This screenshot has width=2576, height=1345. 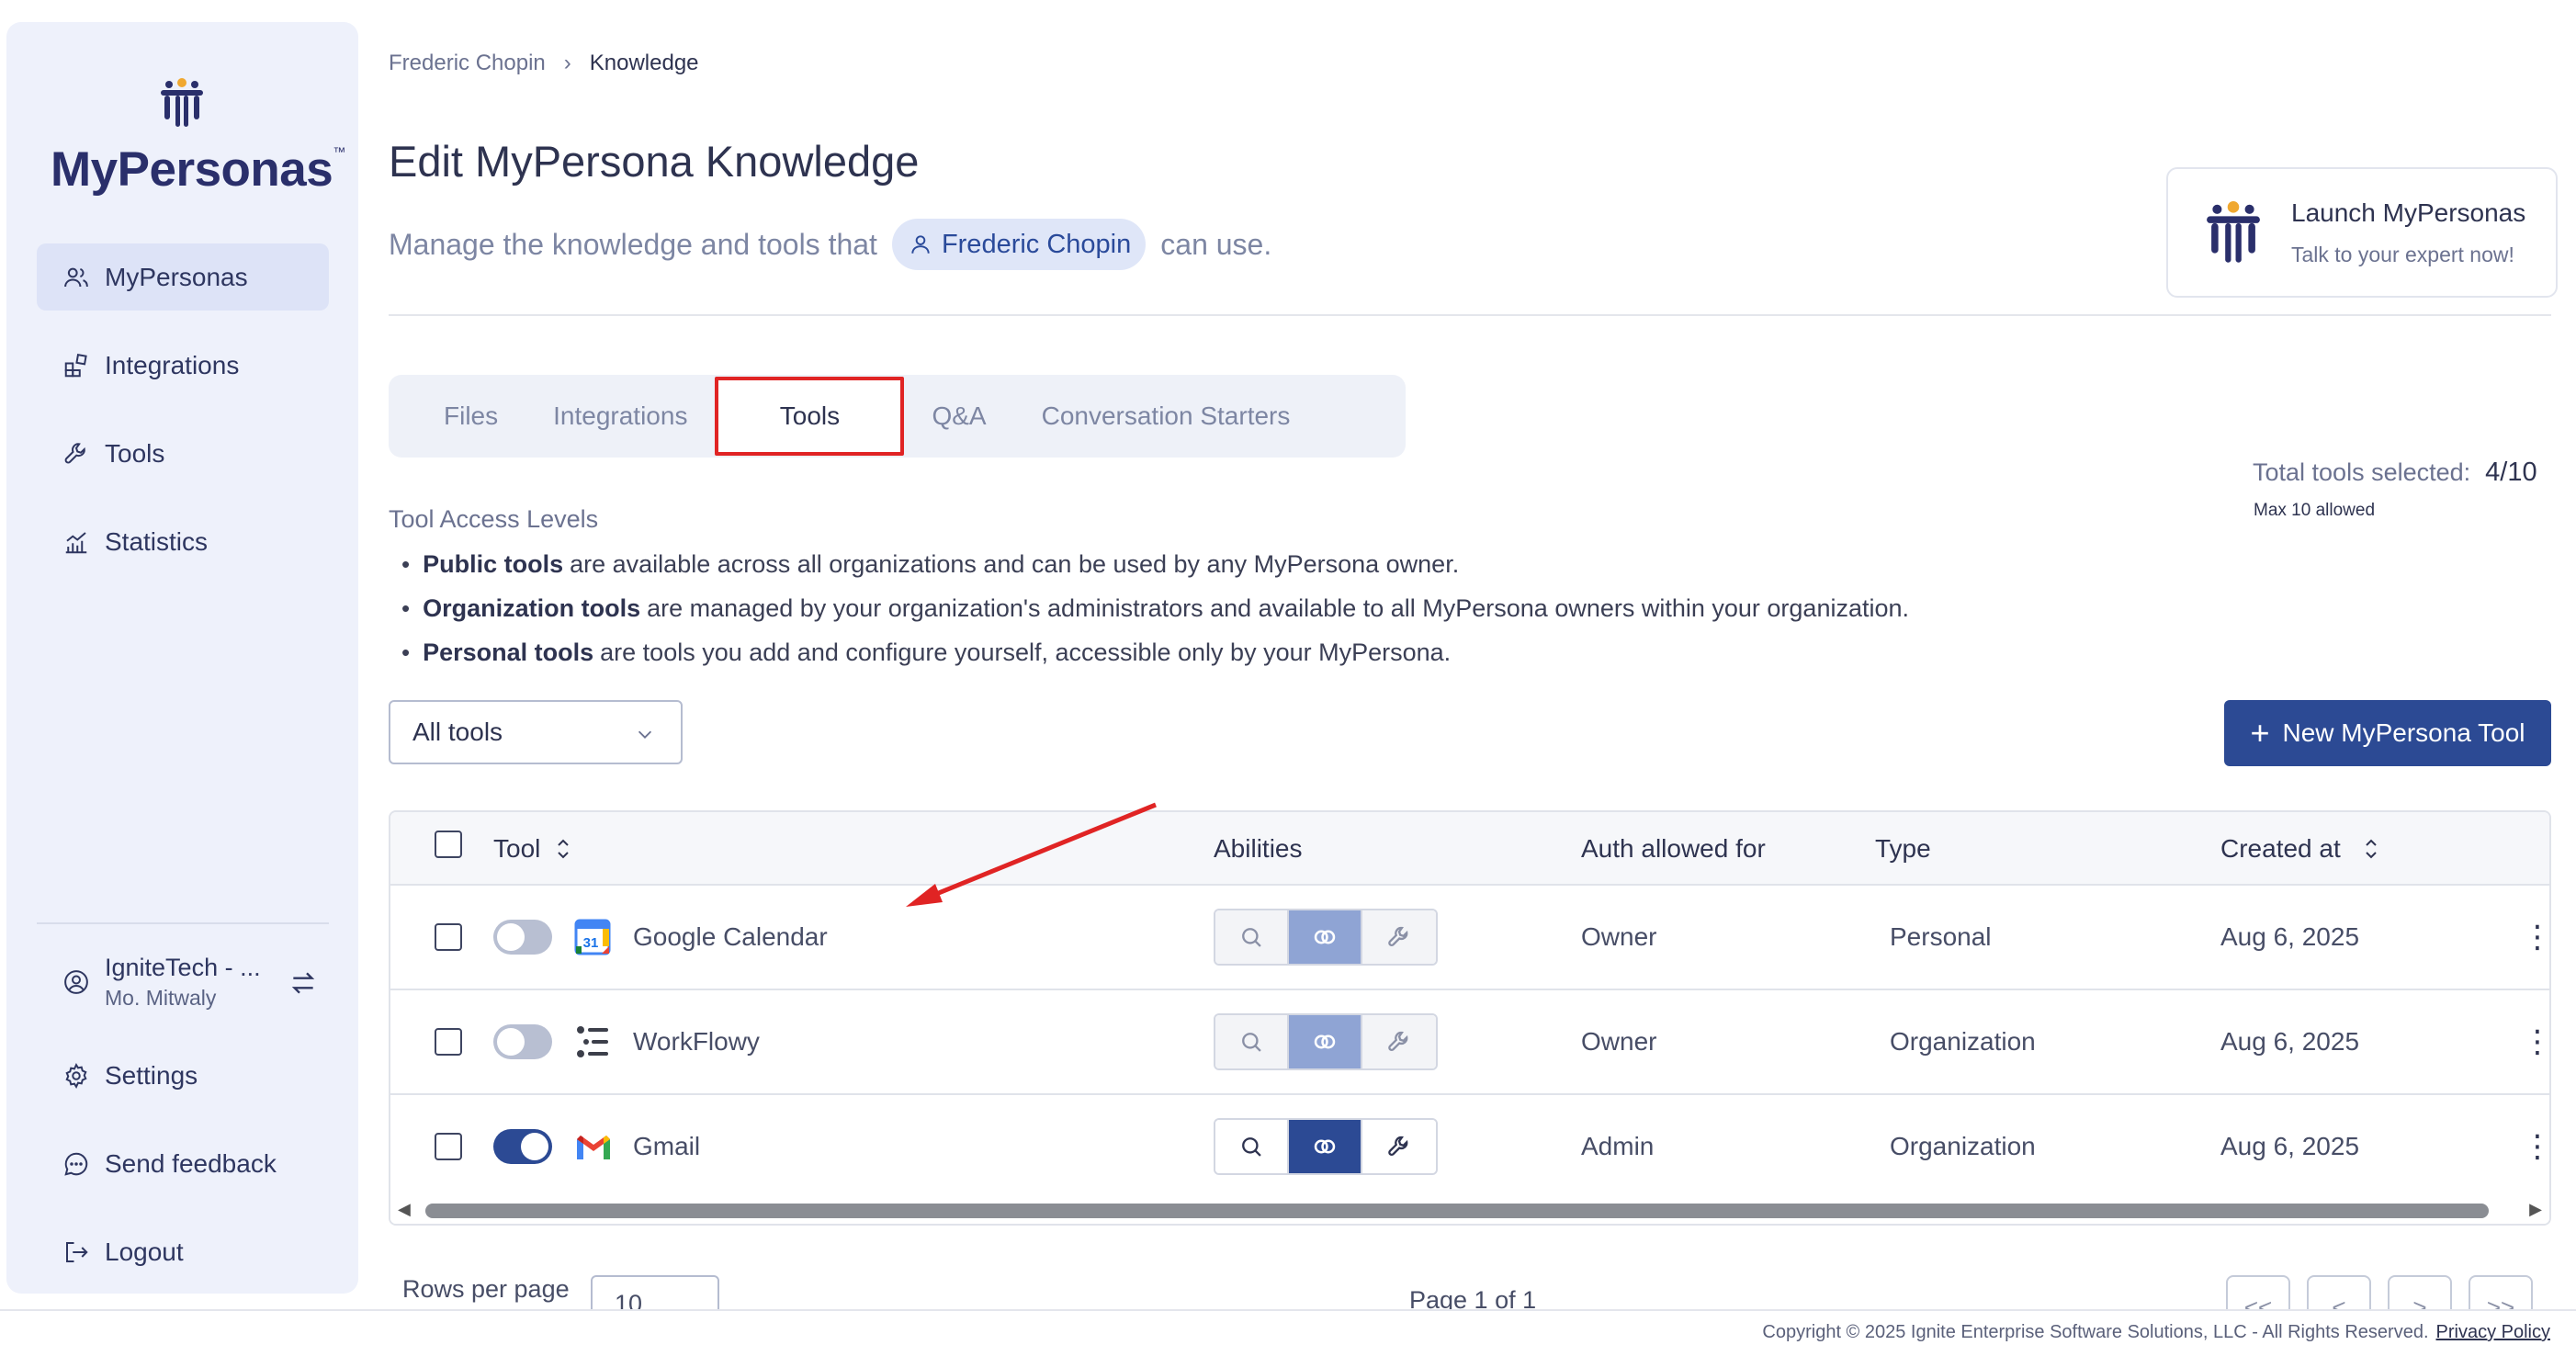 What do you see at coordinates (620, 416) in the screenshot?
I see `tab-integrations: Integrations` at bounding box center [620, 416].